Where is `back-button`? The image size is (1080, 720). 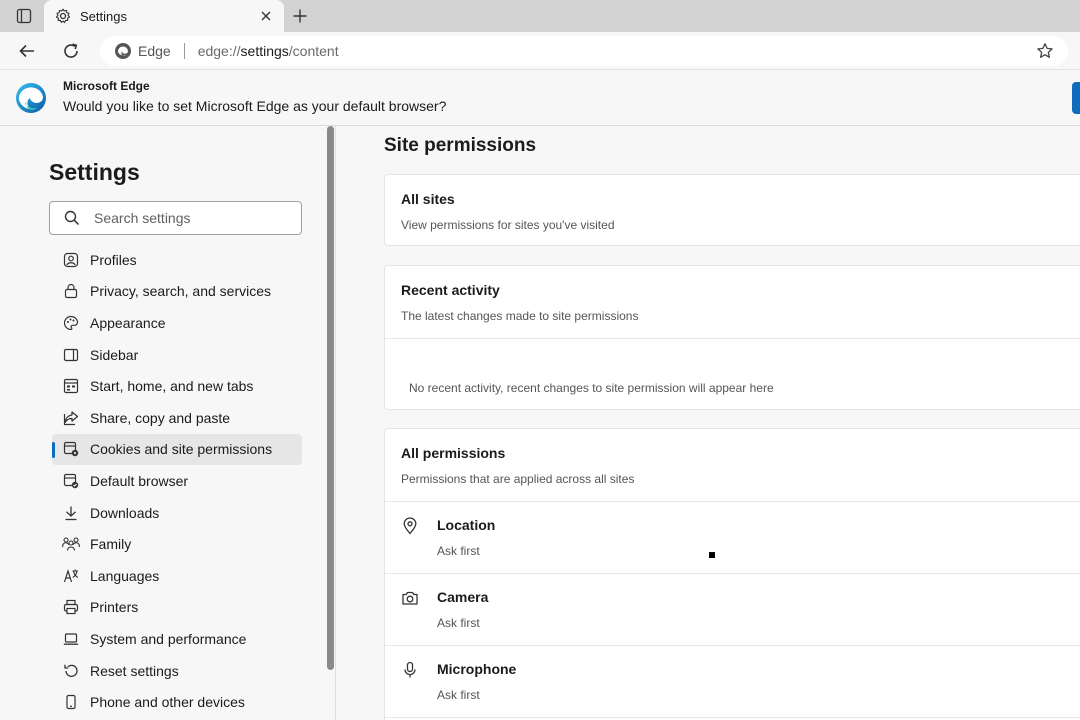 back-button is located at coordinates (27, 51).